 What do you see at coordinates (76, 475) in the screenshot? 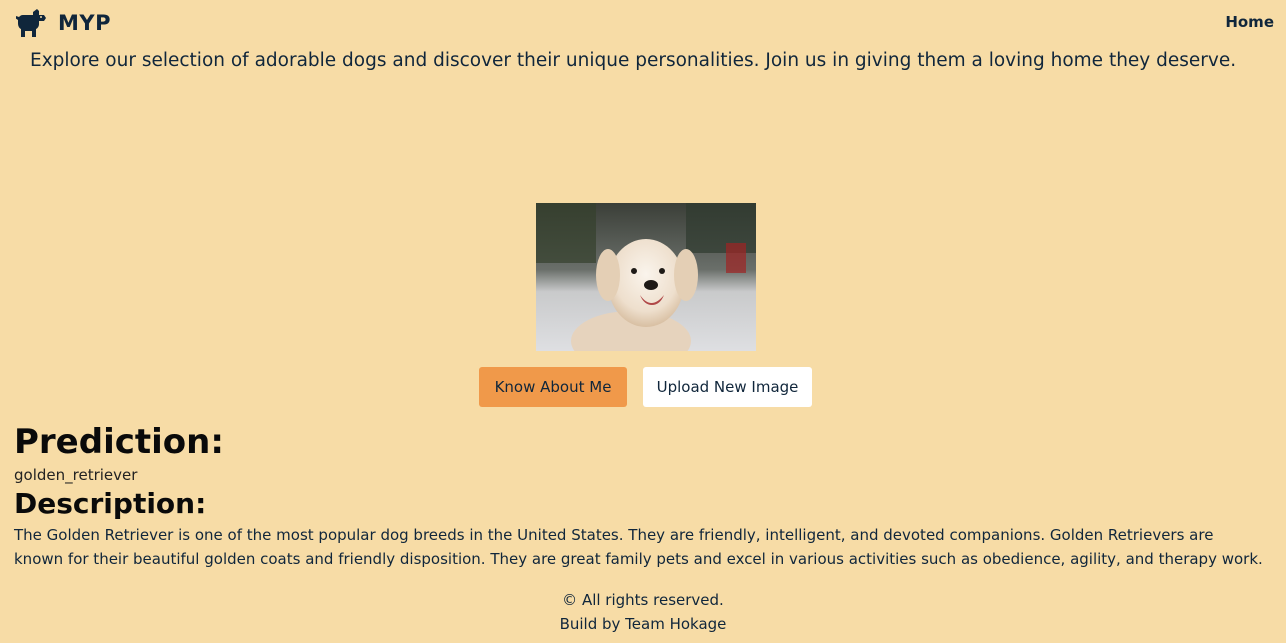
I see `prediction-value: golden_retriever` at bounding box center [76, 475].